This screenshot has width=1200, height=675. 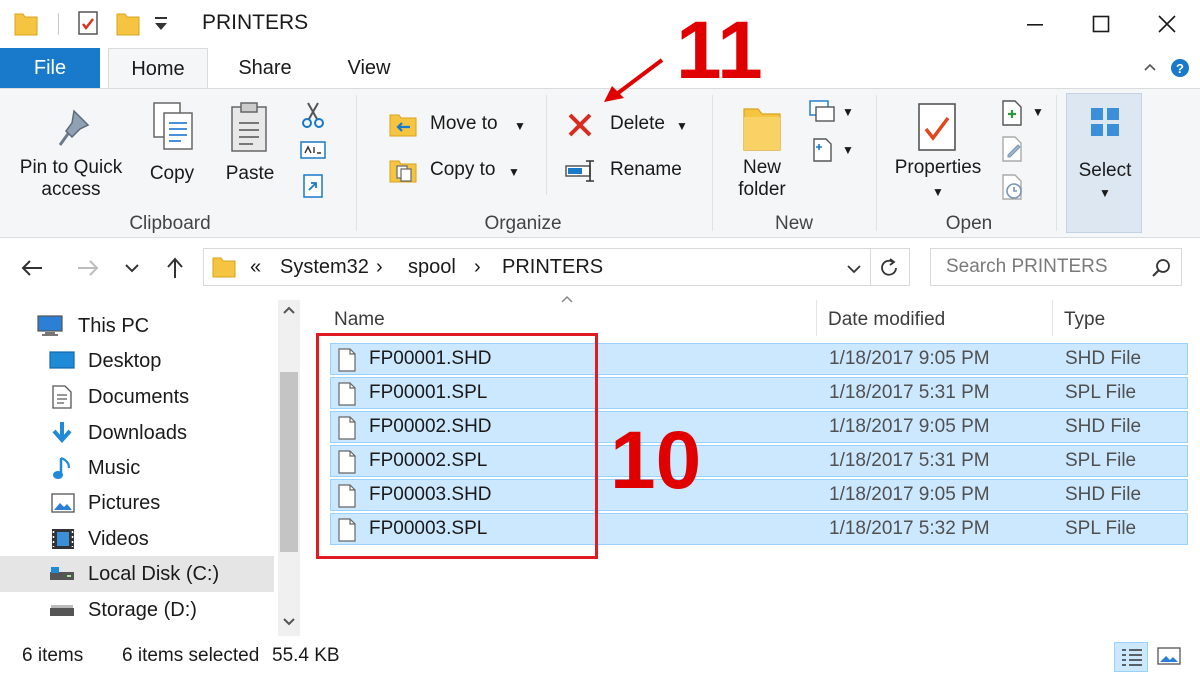 I want to click on paste-icon, so click(x=249, y=127).